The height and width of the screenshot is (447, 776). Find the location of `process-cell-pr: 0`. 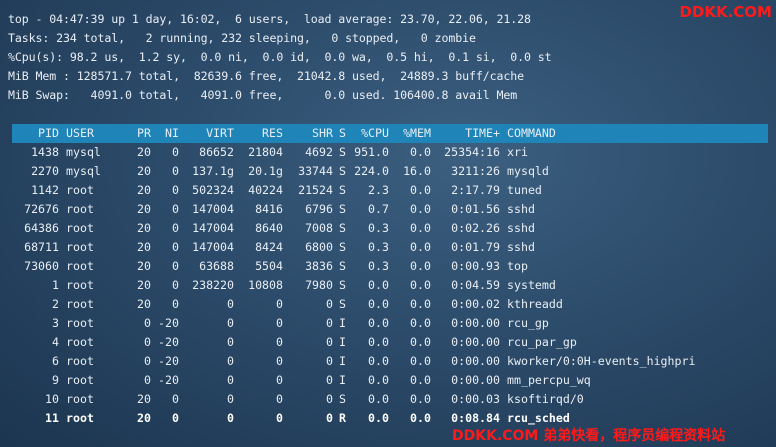

process-cell-pr: 0 is located at coordinates (147, 342).